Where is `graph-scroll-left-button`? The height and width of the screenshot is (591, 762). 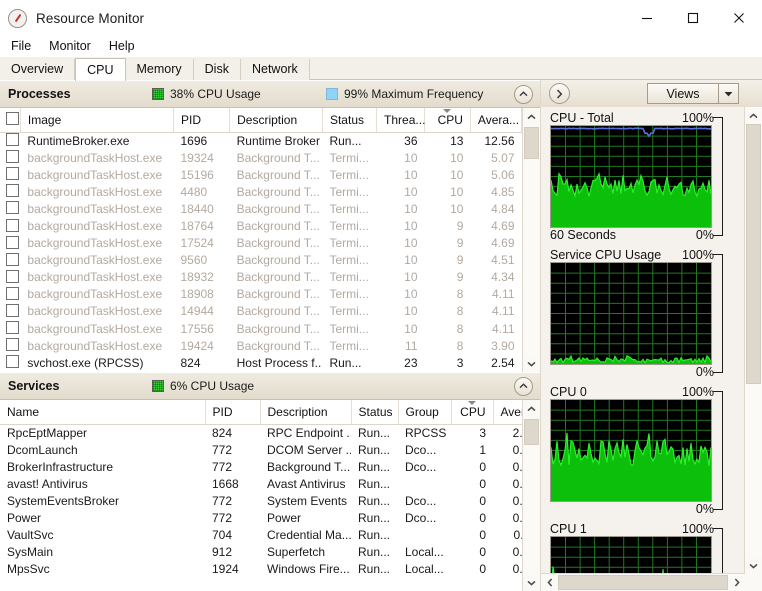 graph-scroll-left-button is located at coordinates (549, 582).